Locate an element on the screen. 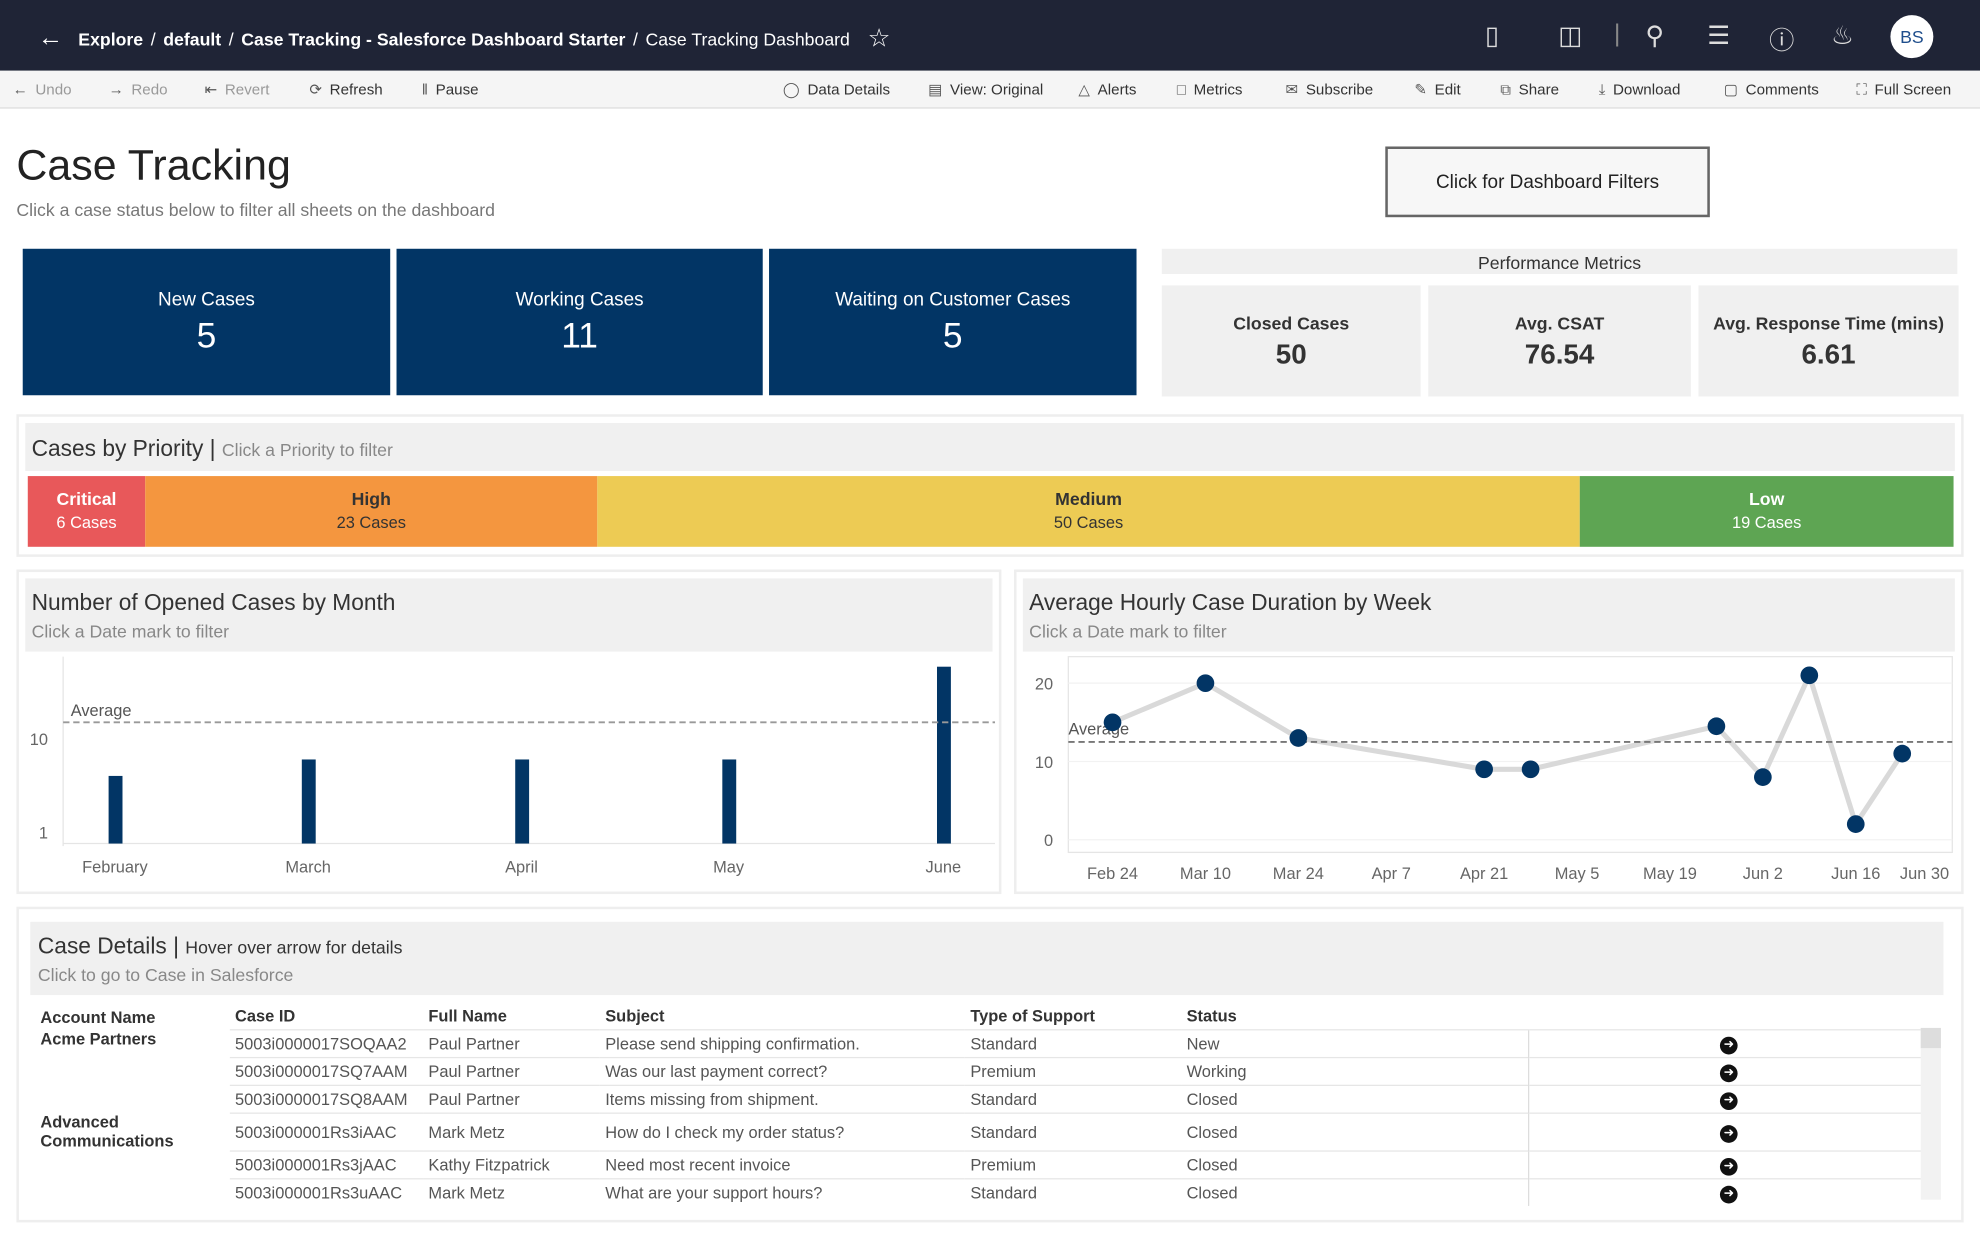  redo-button: → Redo is located at coordinates (138, 90).